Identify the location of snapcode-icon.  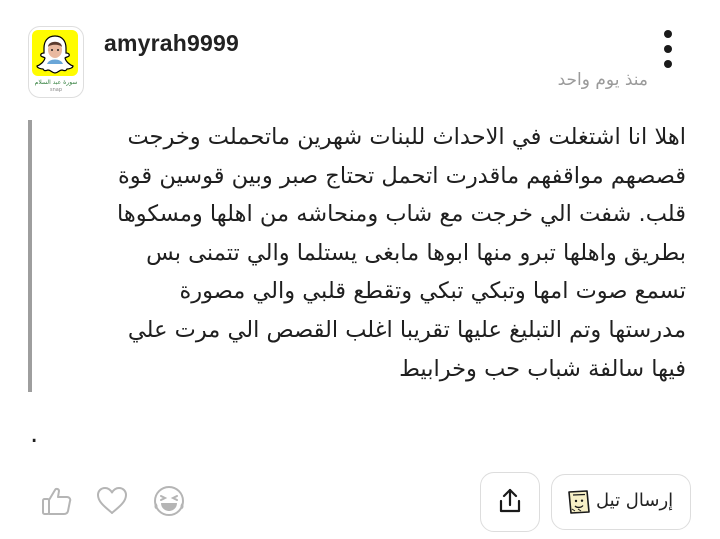
(55, 53).